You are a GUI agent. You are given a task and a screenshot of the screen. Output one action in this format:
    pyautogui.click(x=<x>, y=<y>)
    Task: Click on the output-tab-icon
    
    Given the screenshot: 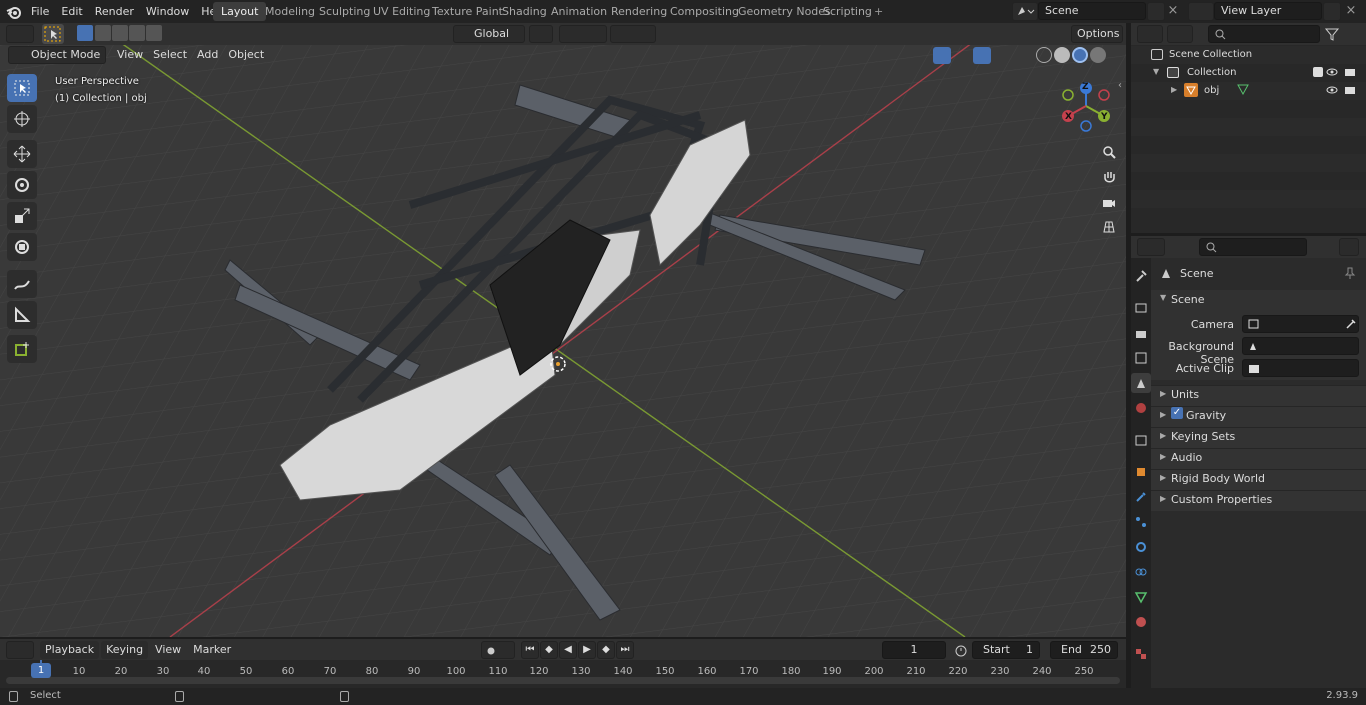 What is the action you would take?
    pyautogui.click(x=1141, y=333)
    